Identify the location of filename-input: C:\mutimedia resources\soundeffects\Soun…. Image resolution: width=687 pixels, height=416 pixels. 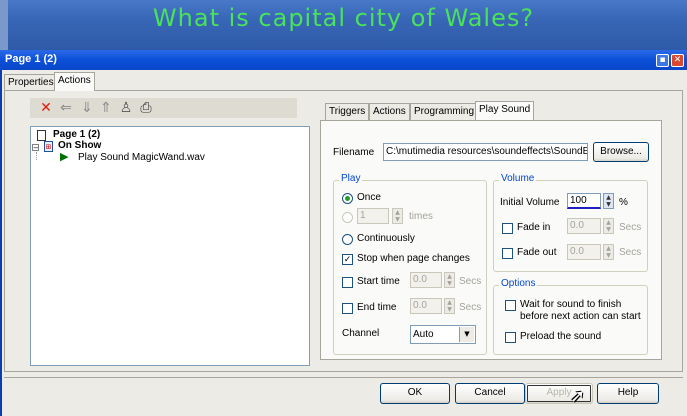
(485, 152).